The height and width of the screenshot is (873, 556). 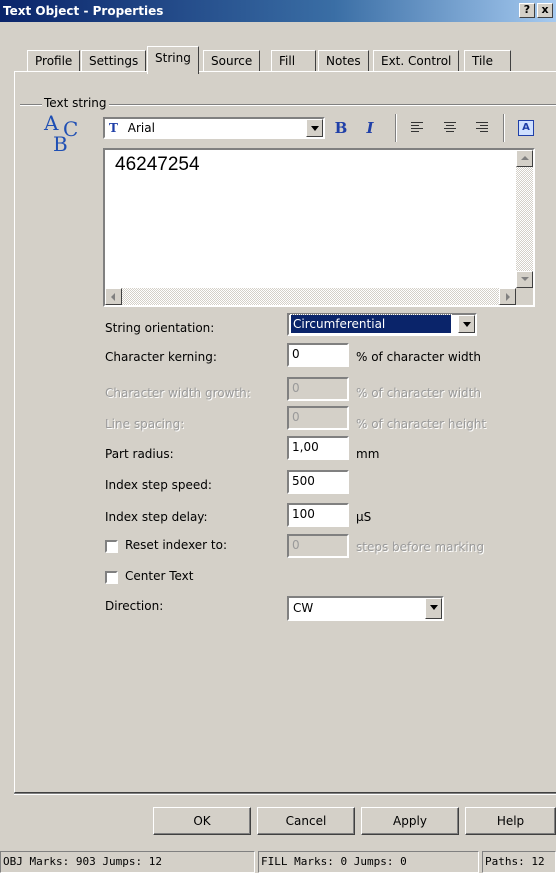 What do you see at coordinates (318, 448) in the screenshot?
I see `part-radius-input: 1,00` at bounding box center [318, 448].